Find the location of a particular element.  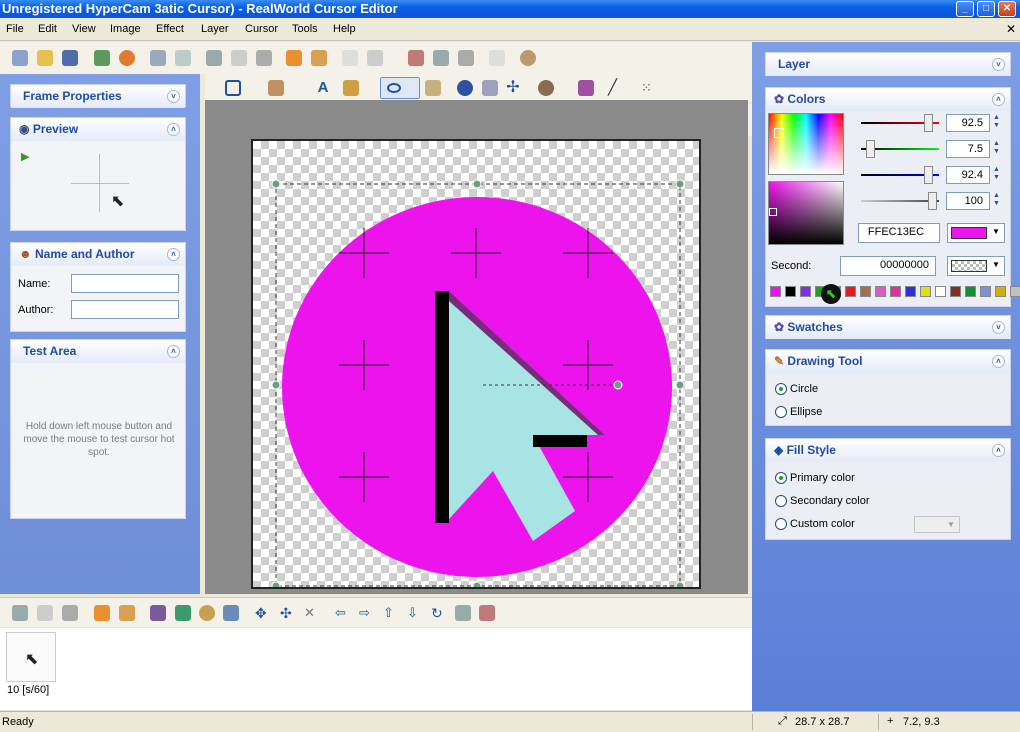

fill-icon is located at coordinates (433, 88).